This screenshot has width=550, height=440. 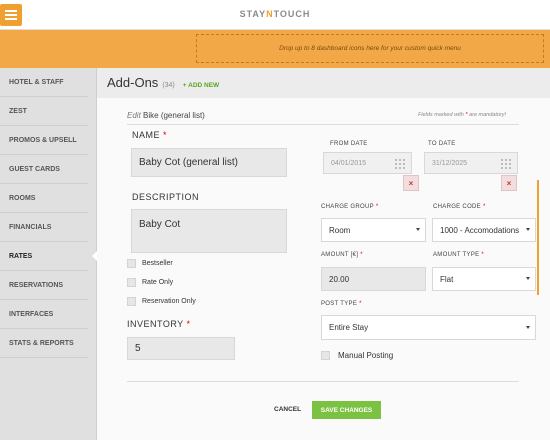 What do you see at coordinates (373, 230) in the screenshot?
I see `charge-group-select: Room` at bounding box center [373, 230].